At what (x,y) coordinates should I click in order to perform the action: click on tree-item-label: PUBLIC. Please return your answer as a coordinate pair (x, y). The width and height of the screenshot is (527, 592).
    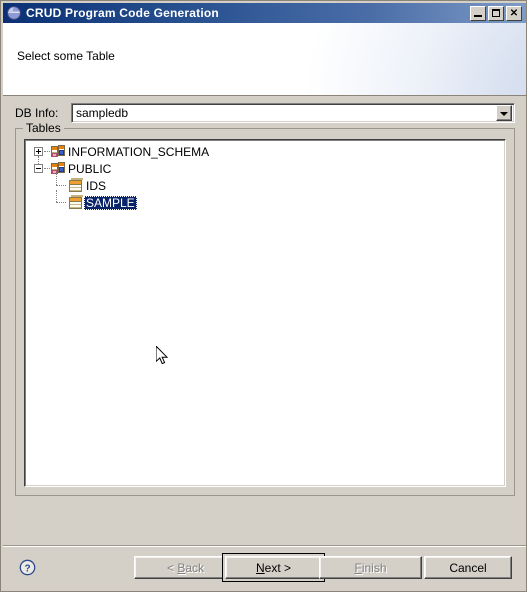
    Looking at the image, I should click on (90, 168).